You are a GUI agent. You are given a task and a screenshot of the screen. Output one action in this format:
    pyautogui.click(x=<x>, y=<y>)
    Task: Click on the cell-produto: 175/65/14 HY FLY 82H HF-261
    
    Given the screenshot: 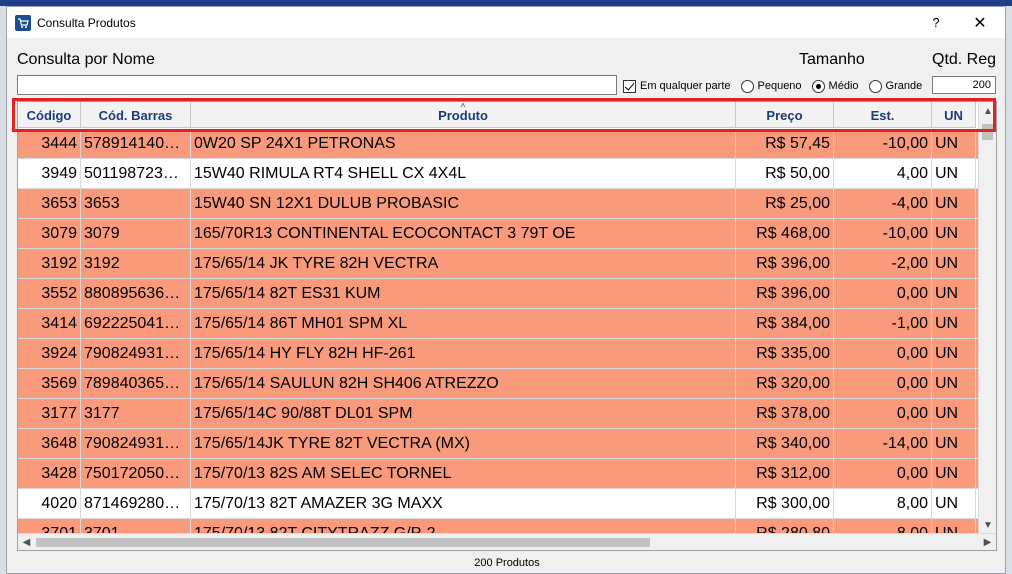 What is the action you would take?
    pyautogui.click(x=463, y=353)
    